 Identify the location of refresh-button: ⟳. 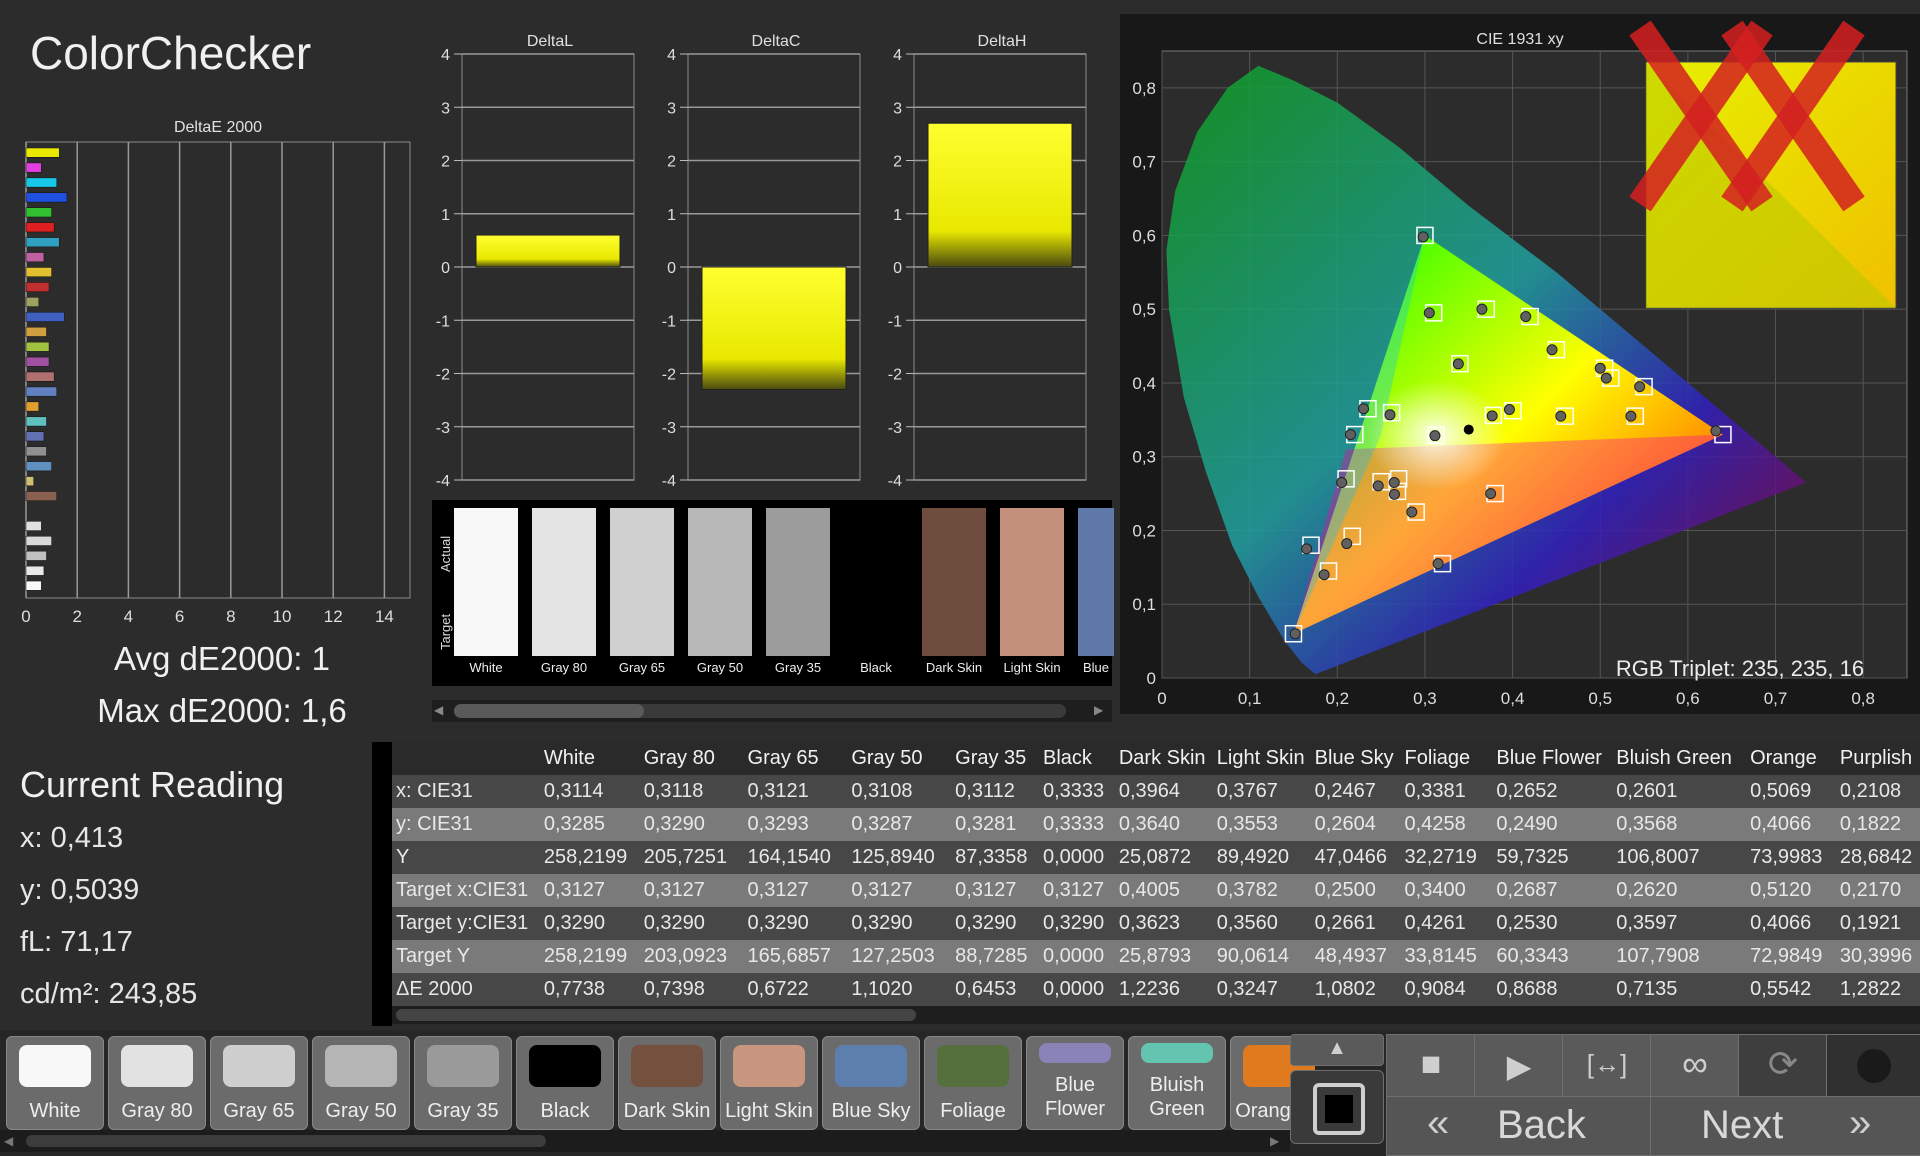
(1783, 1066).